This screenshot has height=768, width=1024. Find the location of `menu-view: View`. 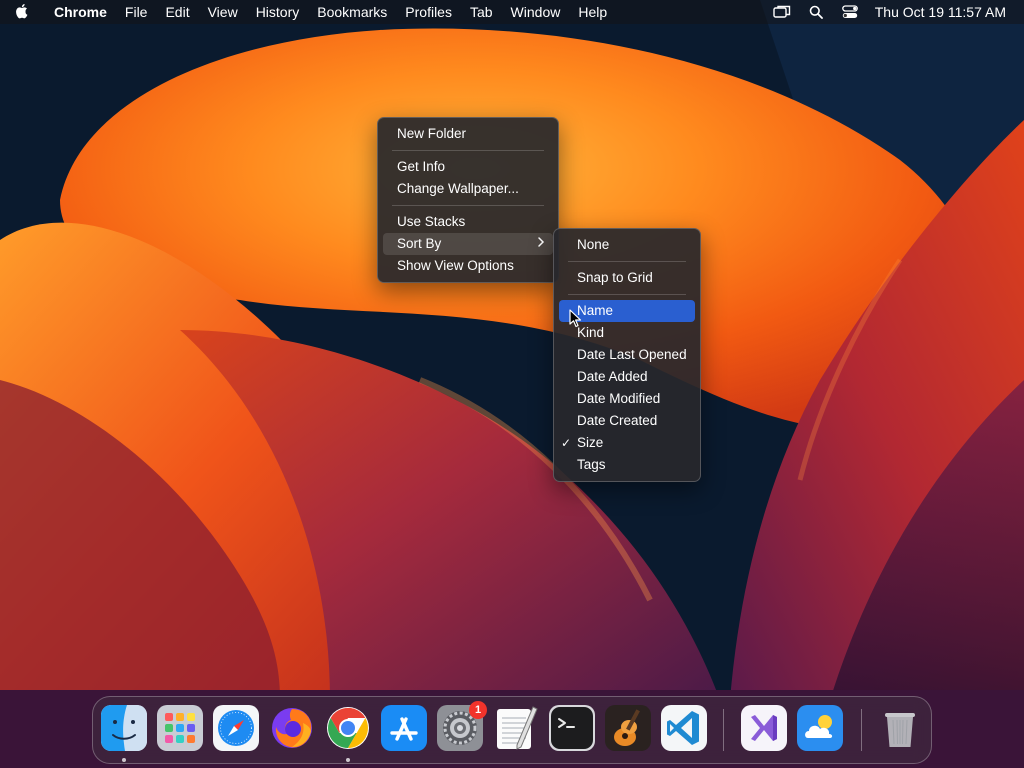

menu-view: View is located at coordinates (223, 12).